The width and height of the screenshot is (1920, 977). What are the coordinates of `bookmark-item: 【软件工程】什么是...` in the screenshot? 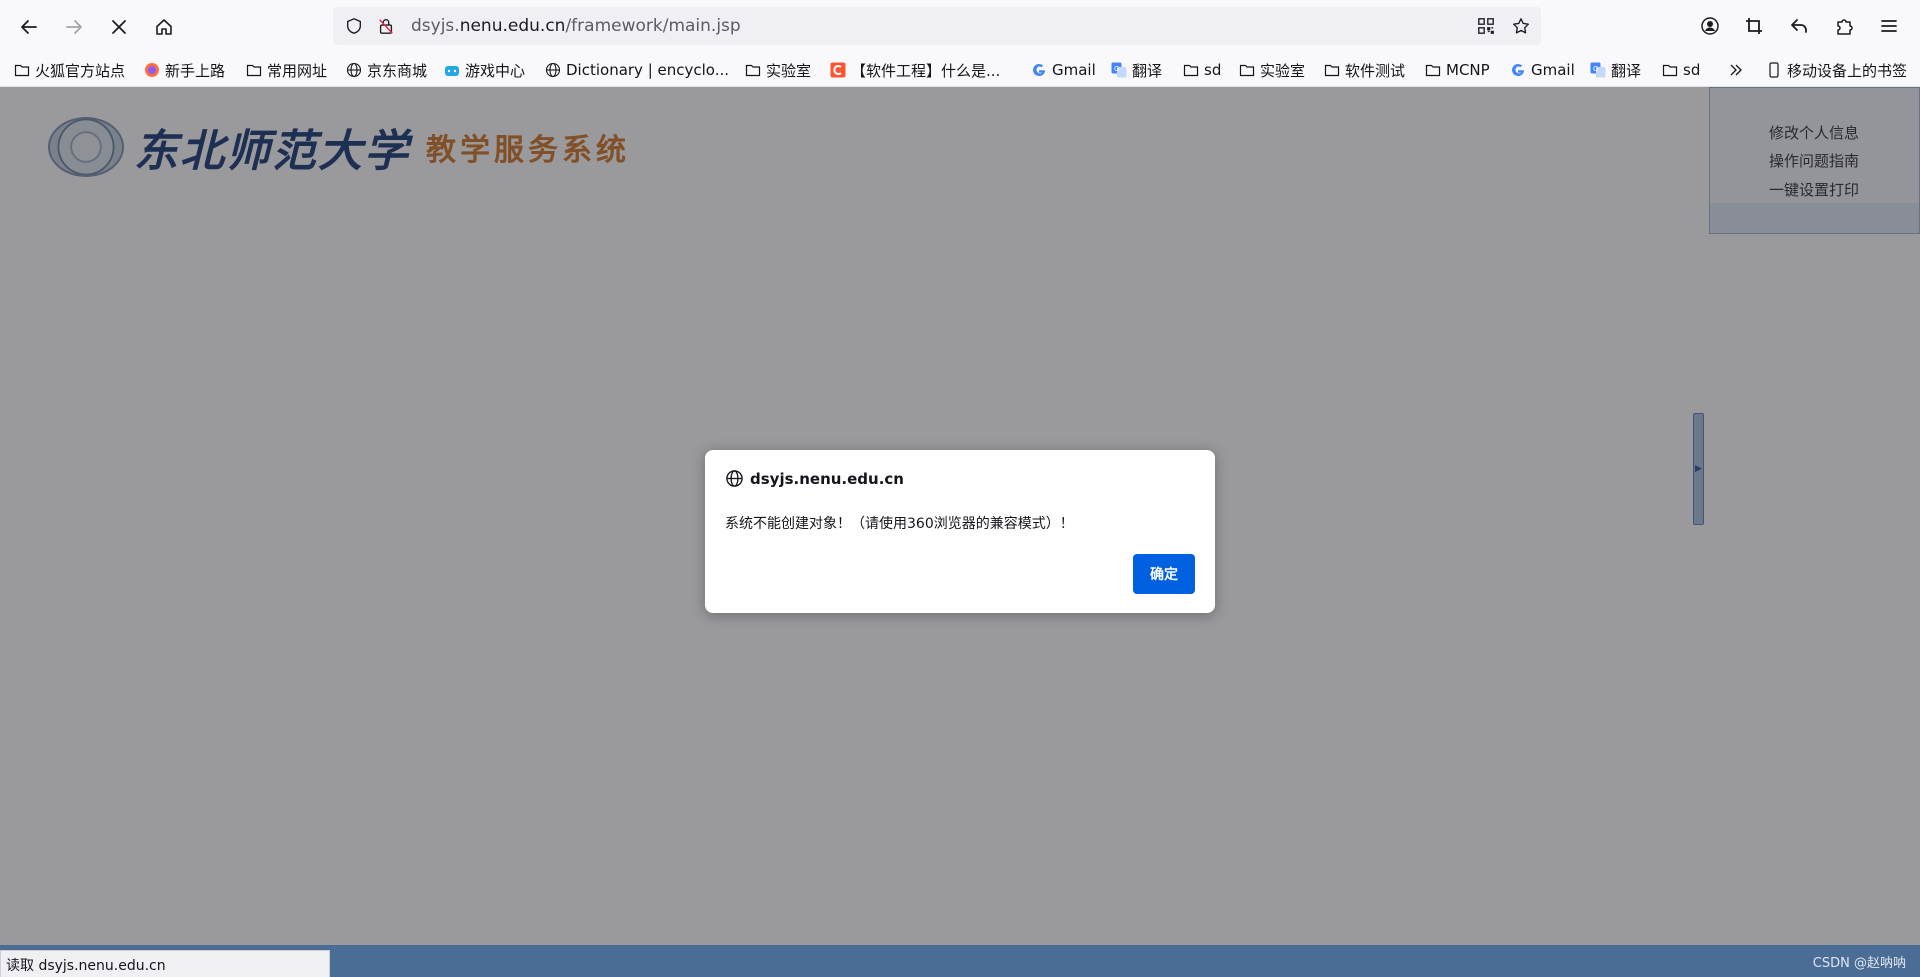 It's located at (915, 70).